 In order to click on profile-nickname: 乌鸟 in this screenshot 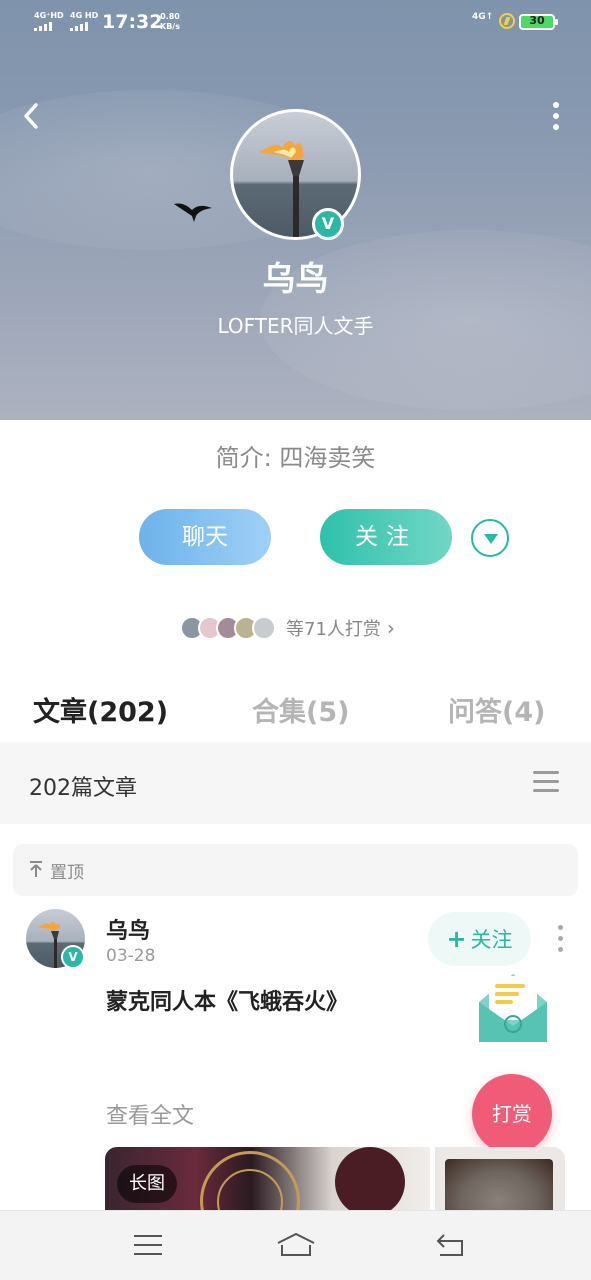, I will do `click(295, 278)`.